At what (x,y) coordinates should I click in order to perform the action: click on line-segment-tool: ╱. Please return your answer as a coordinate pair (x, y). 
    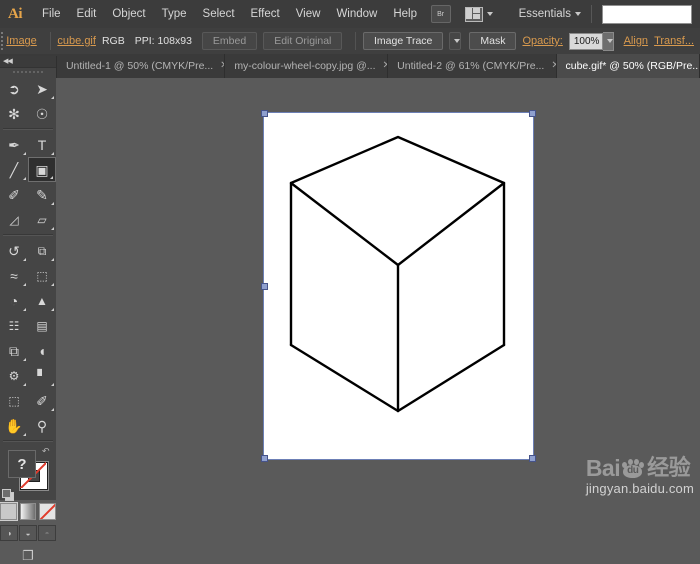
    Looking at the image, I should click on (14, 169).